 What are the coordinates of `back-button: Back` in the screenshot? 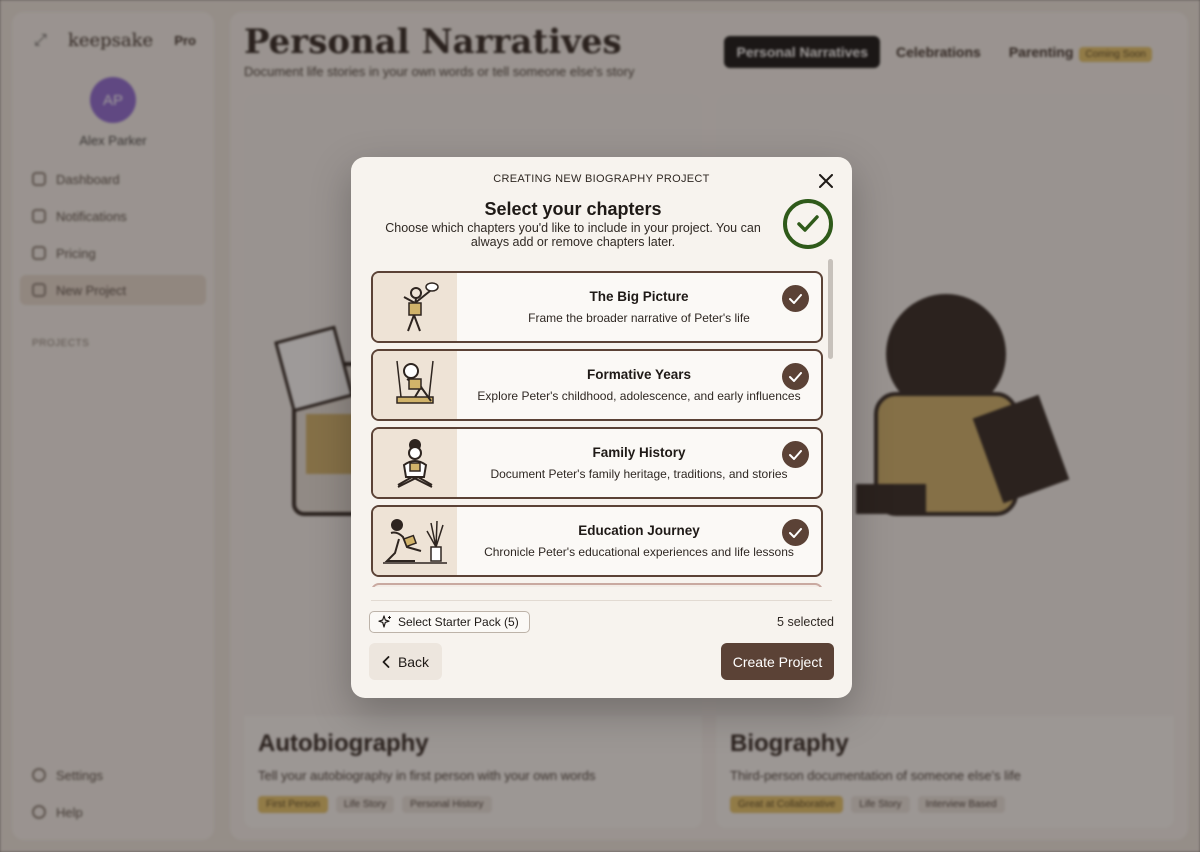 It's located at (405, 661).